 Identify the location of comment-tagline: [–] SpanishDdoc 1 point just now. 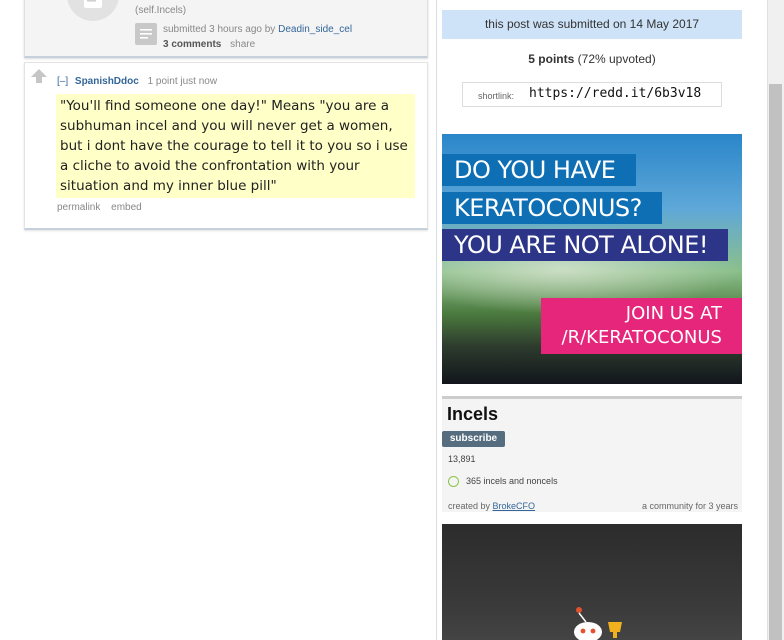
(137, 81).